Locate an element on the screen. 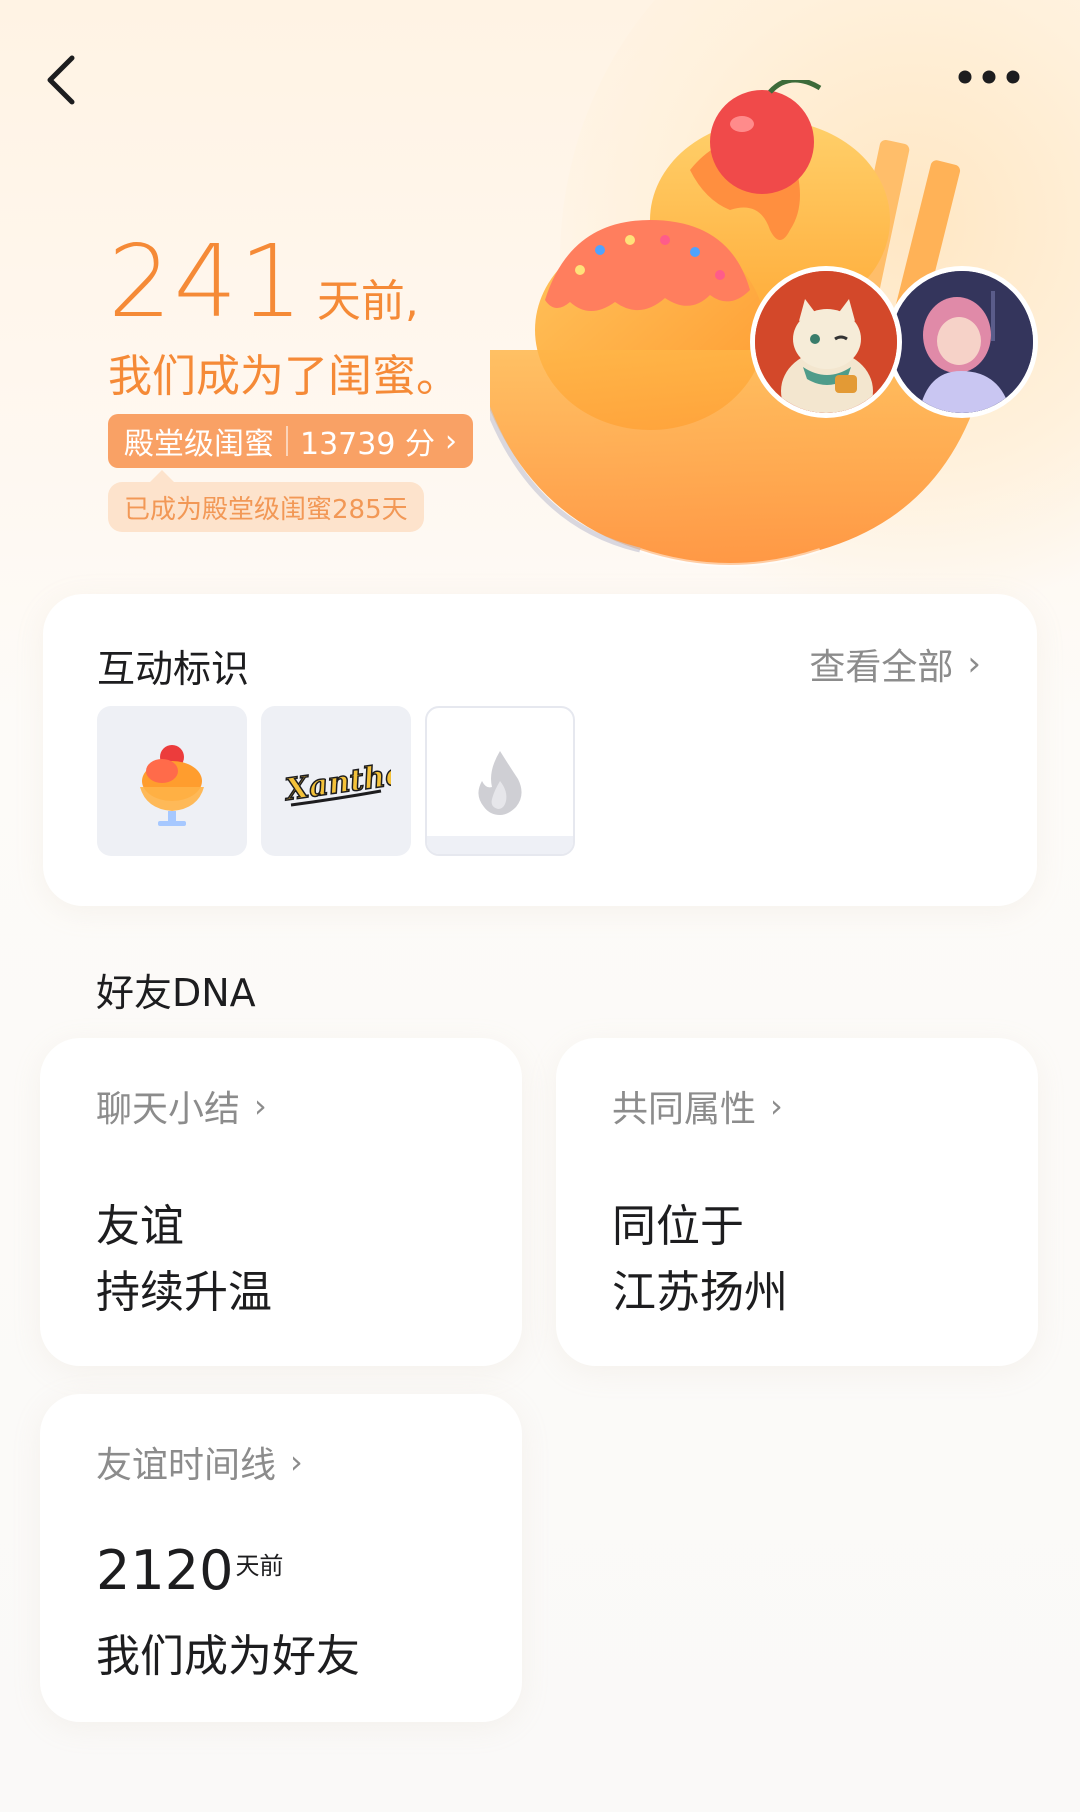 The height and width of the screenshot is (1812, 1080). ice-cream-badge is located at coordinates (172, 781).